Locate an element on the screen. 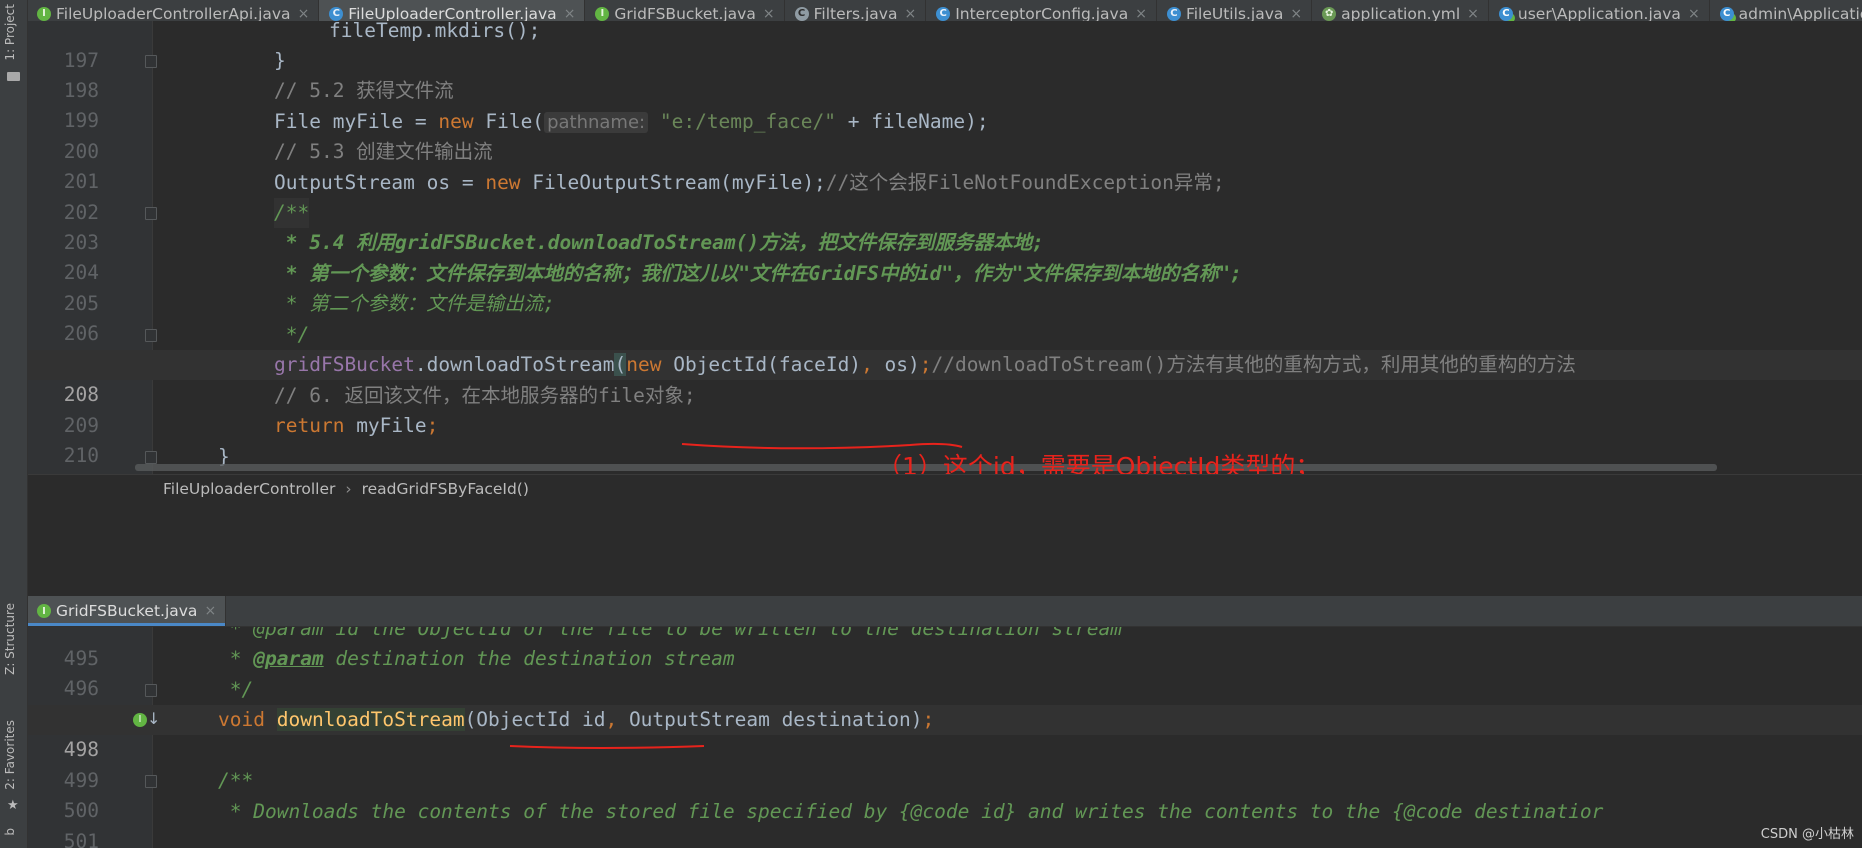 The height and width of the screenshot is (848, 1862). bottom-editor-tab-bar: I GridFSBucket.java × is located at coordinates (944, 611).